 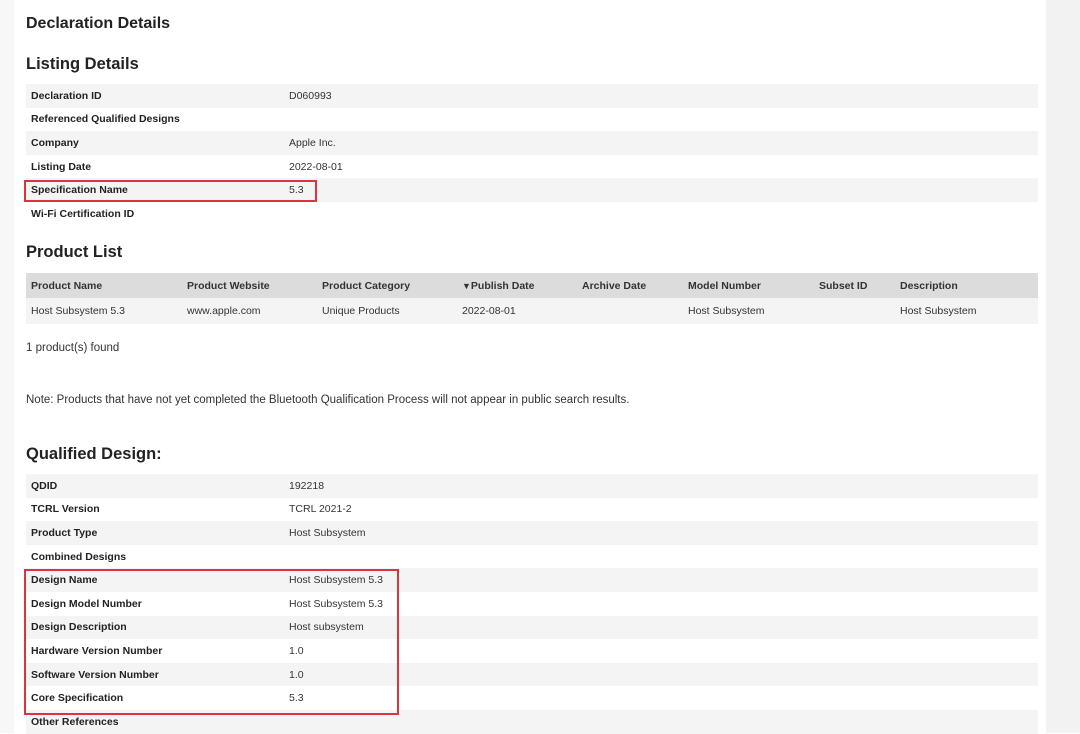 What do you see at coordinates (753, 286) in the screenshot?
I see `column-header: Model Number` at bounding box center [753, 286].